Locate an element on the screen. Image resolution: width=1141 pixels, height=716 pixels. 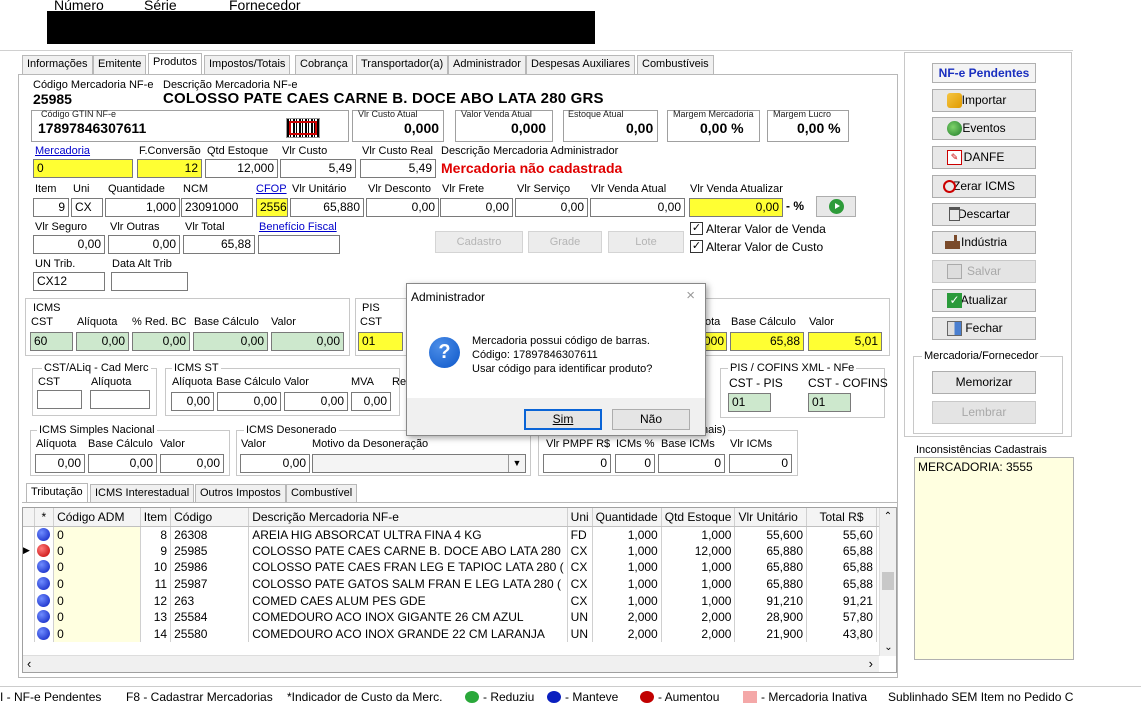
vlr-unit-input: 65,880 is located at coordinates (327, 207).